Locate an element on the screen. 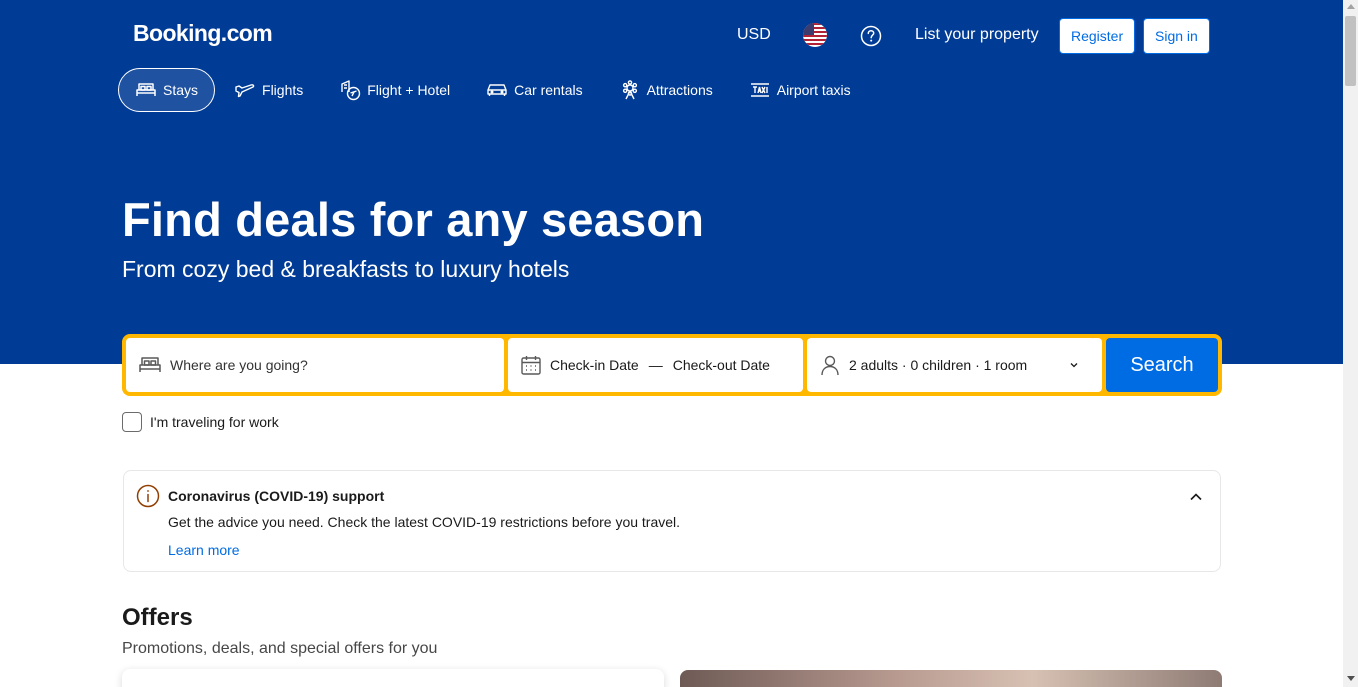 The image size is (1358, 687). scroll-thumb is located at coordinates (1350, 51).